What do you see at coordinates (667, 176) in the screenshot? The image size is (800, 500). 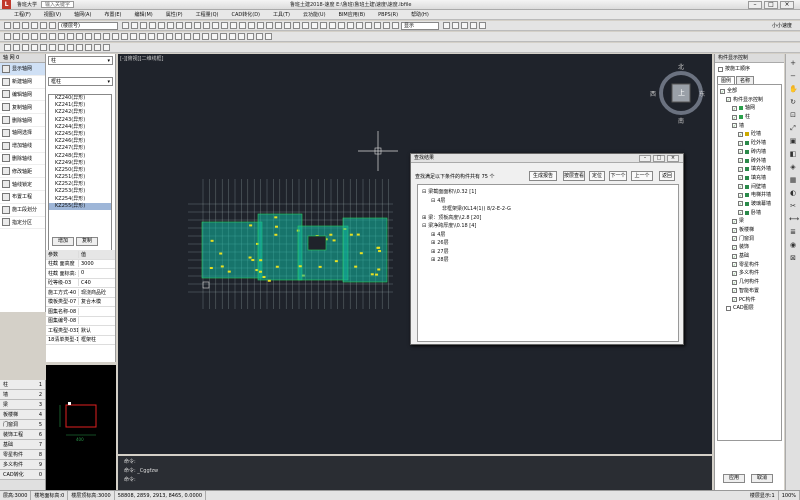 I see `dialog-button-5: 返回` at bounding box center [667, 176].